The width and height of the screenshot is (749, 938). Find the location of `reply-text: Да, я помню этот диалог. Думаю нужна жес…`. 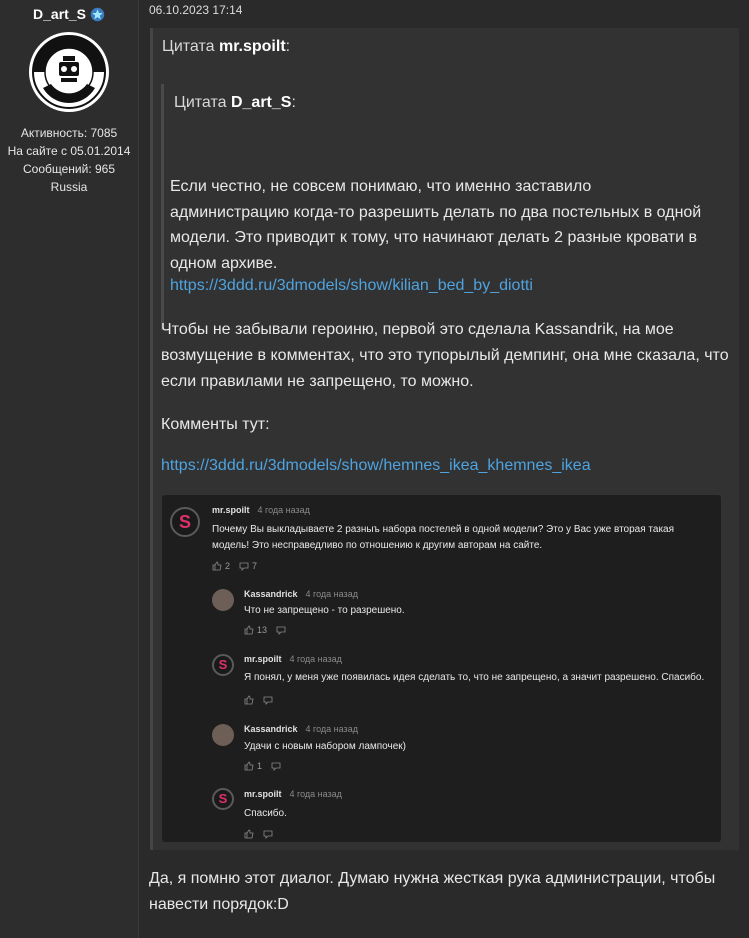

reply-text: Да, я помню этот диалог. Думаю нужна жес… is located at coordinates (432, 891).